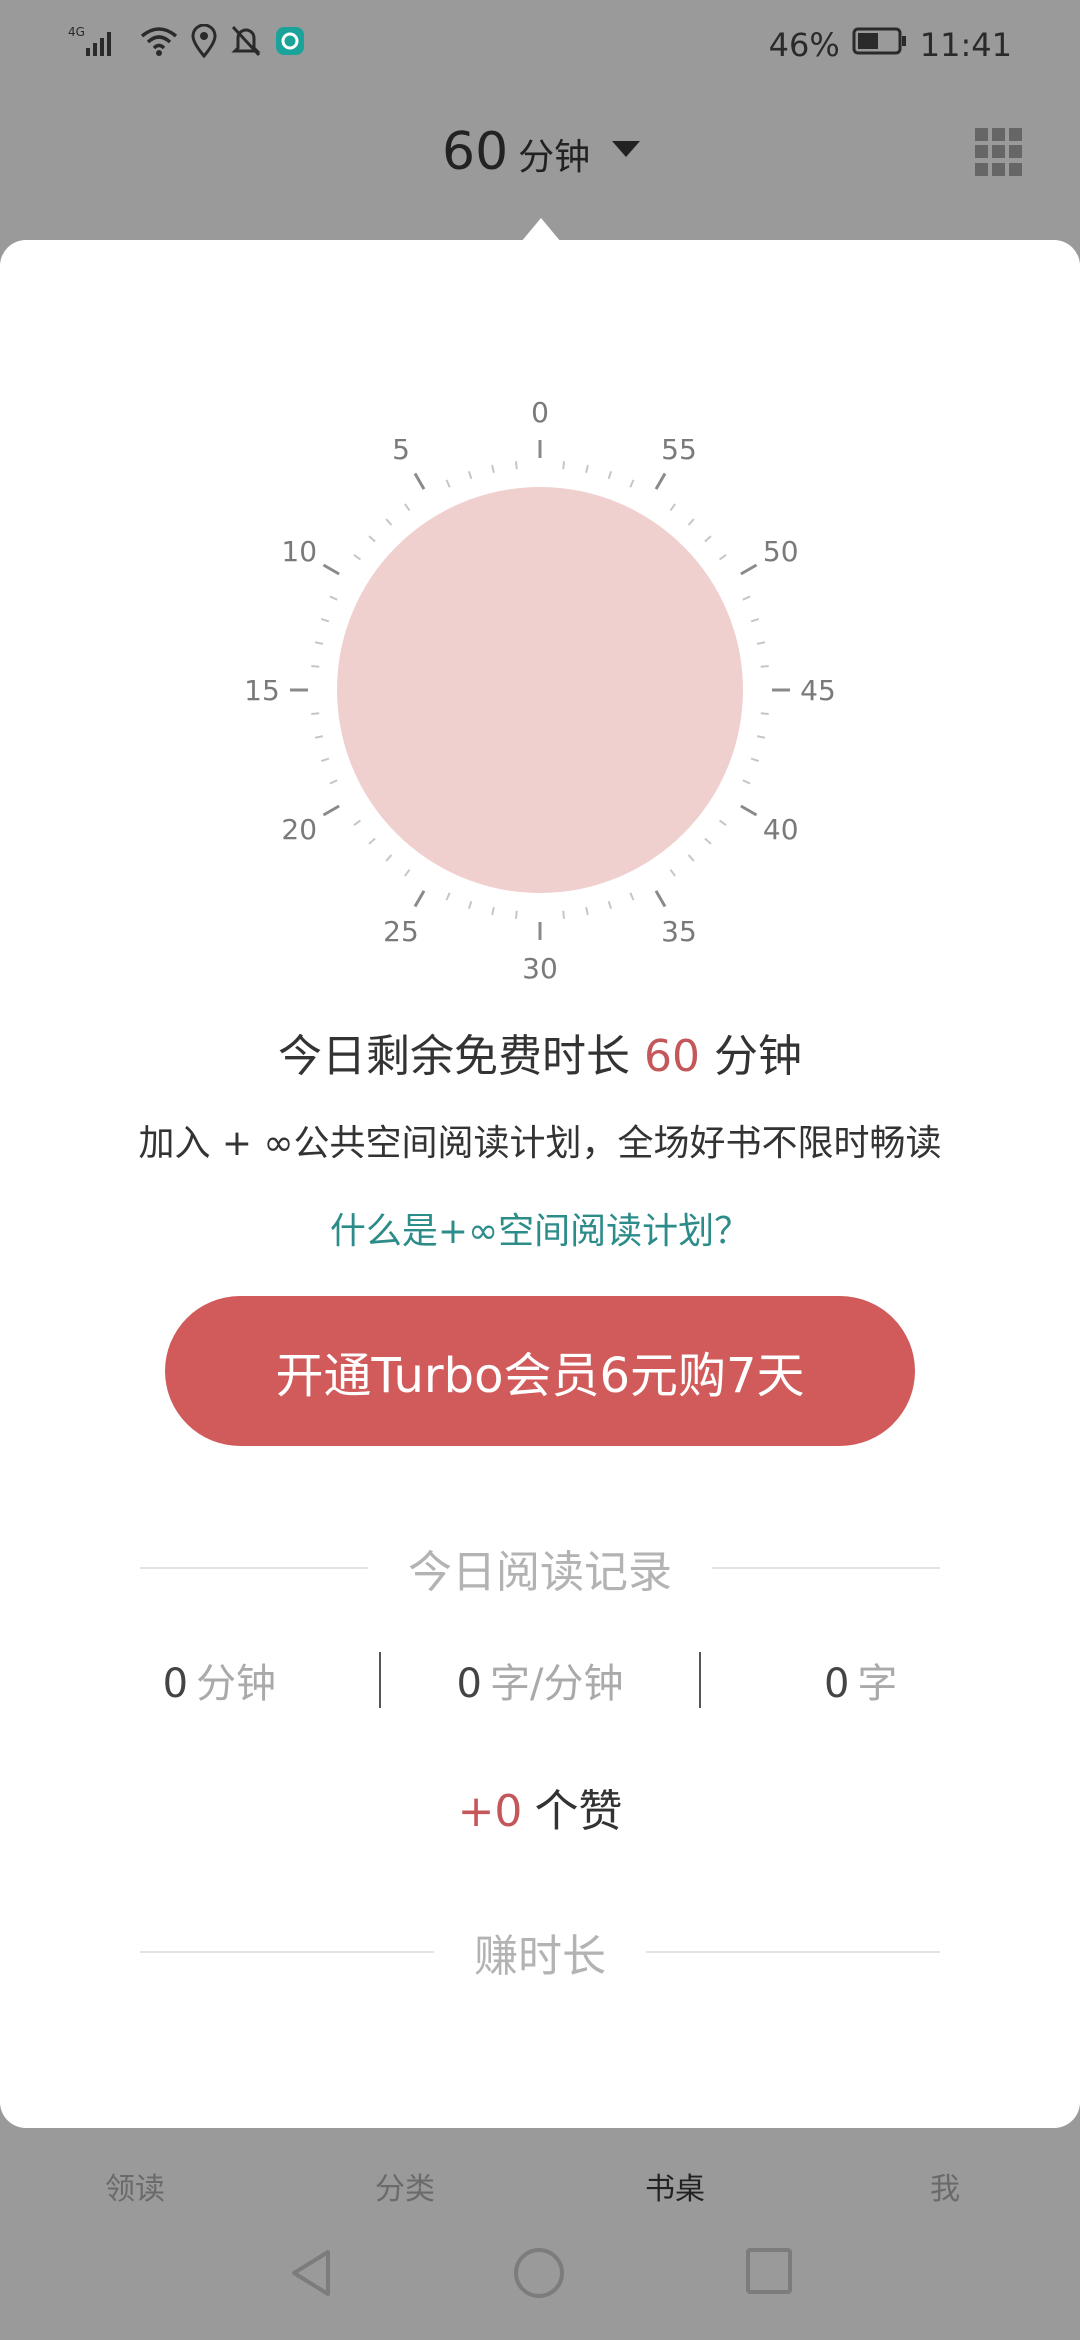 The height and width of the screenshot is (2340, 1080). Describe the element at coordinates (675, 2189) in the screenshot. I see `tab-label: 书桌` at that location.